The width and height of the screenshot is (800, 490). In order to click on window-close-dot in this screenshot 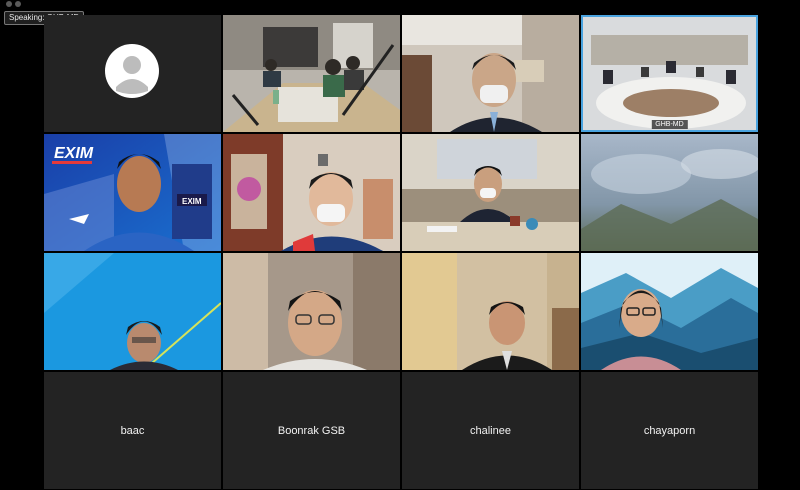, I will do `click(9, 4)`.